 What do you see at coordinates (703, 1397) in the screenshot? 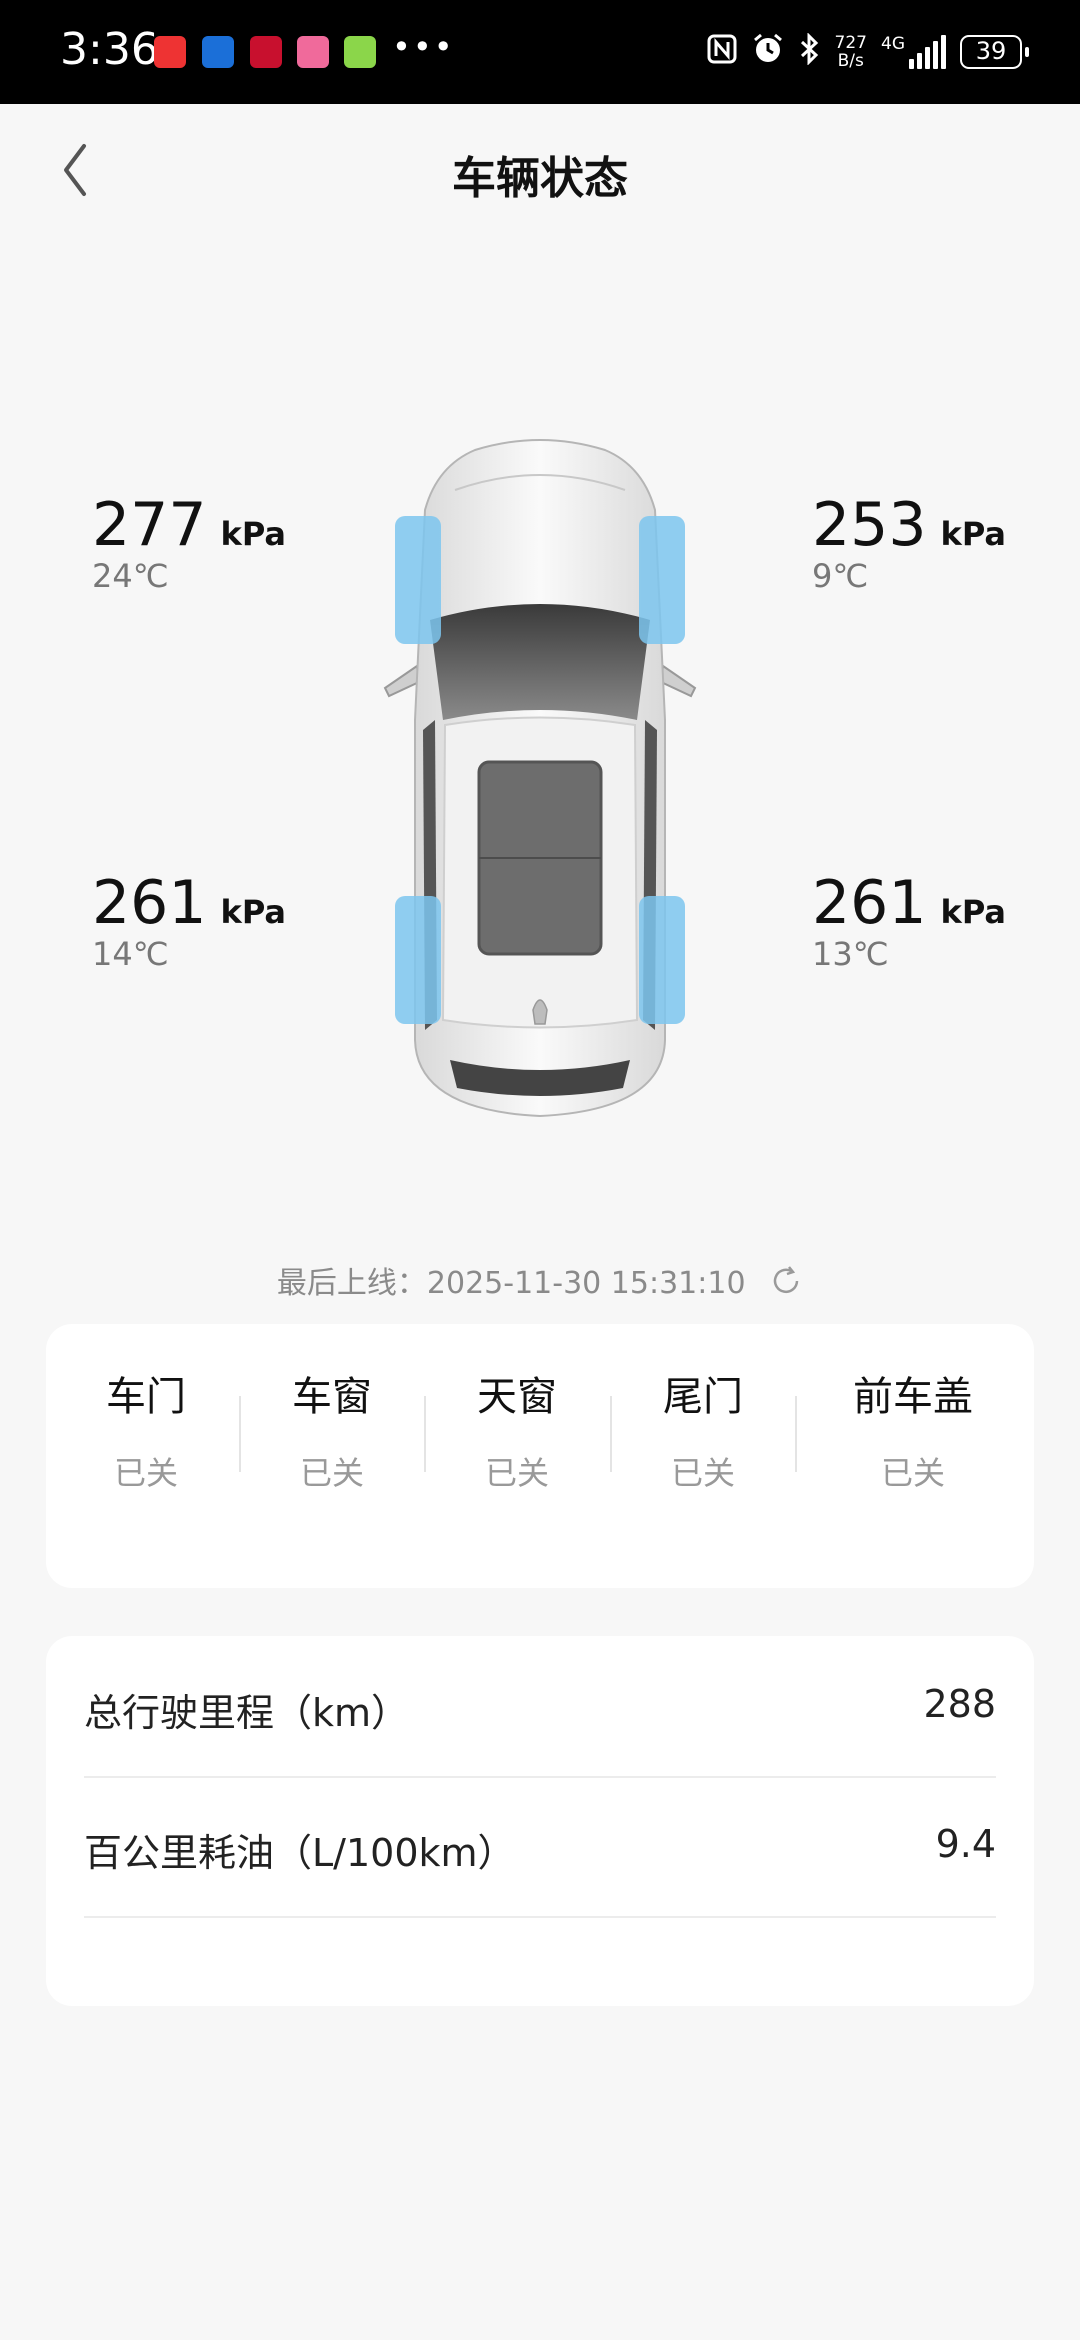
I see `status-label: 尾门` at bounding box center [703, 1397].